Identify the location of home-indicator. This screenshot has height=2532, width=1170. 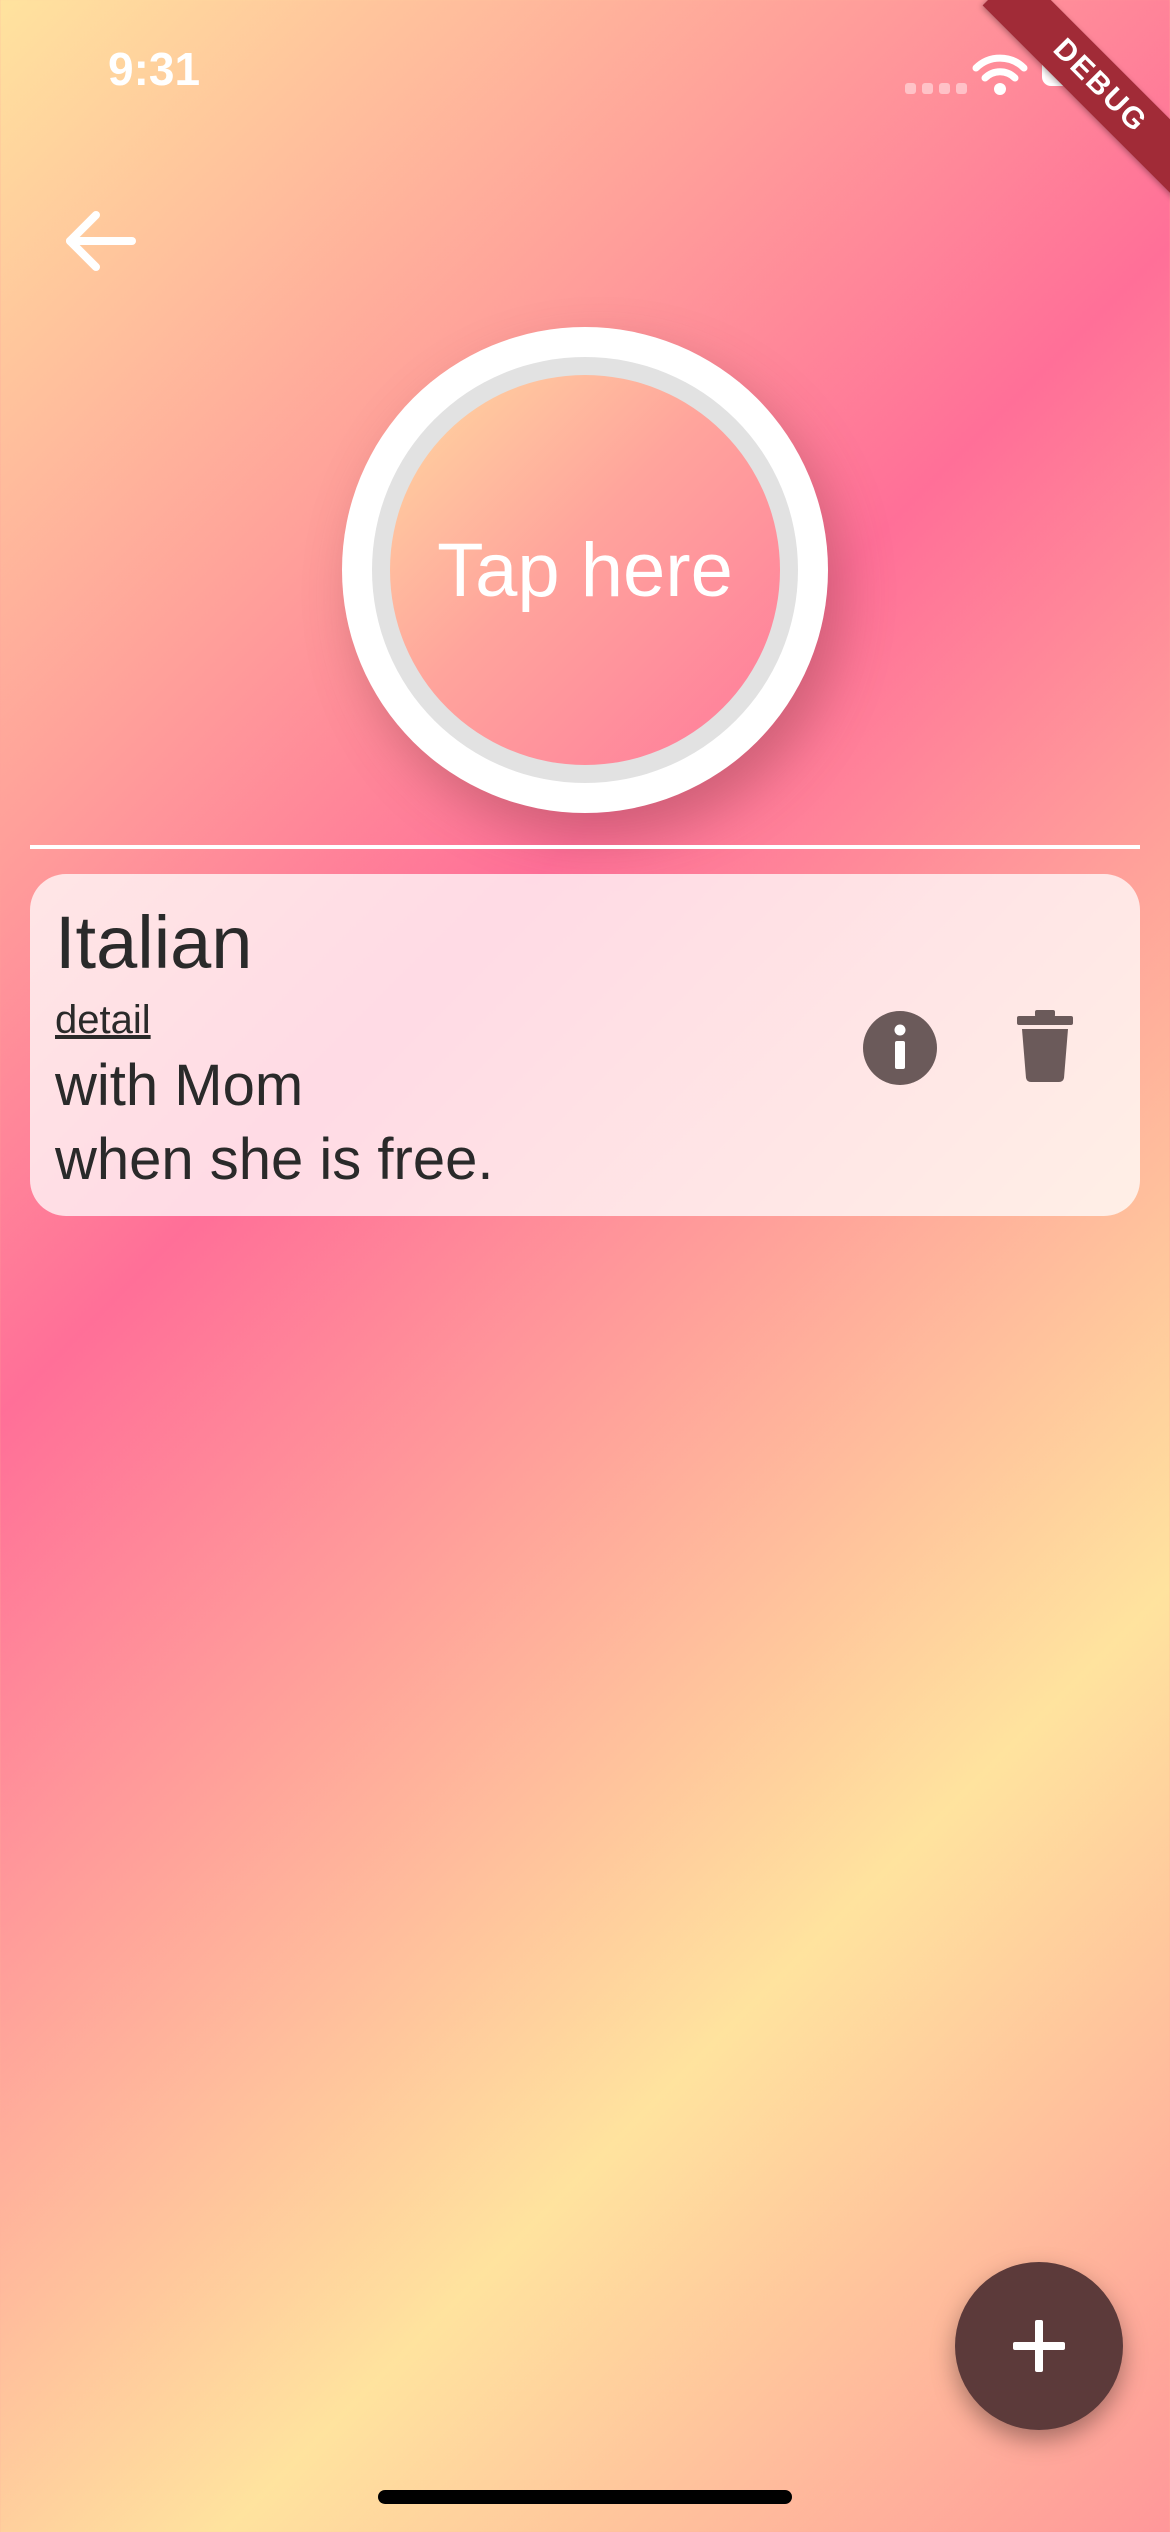
(585, 2497).